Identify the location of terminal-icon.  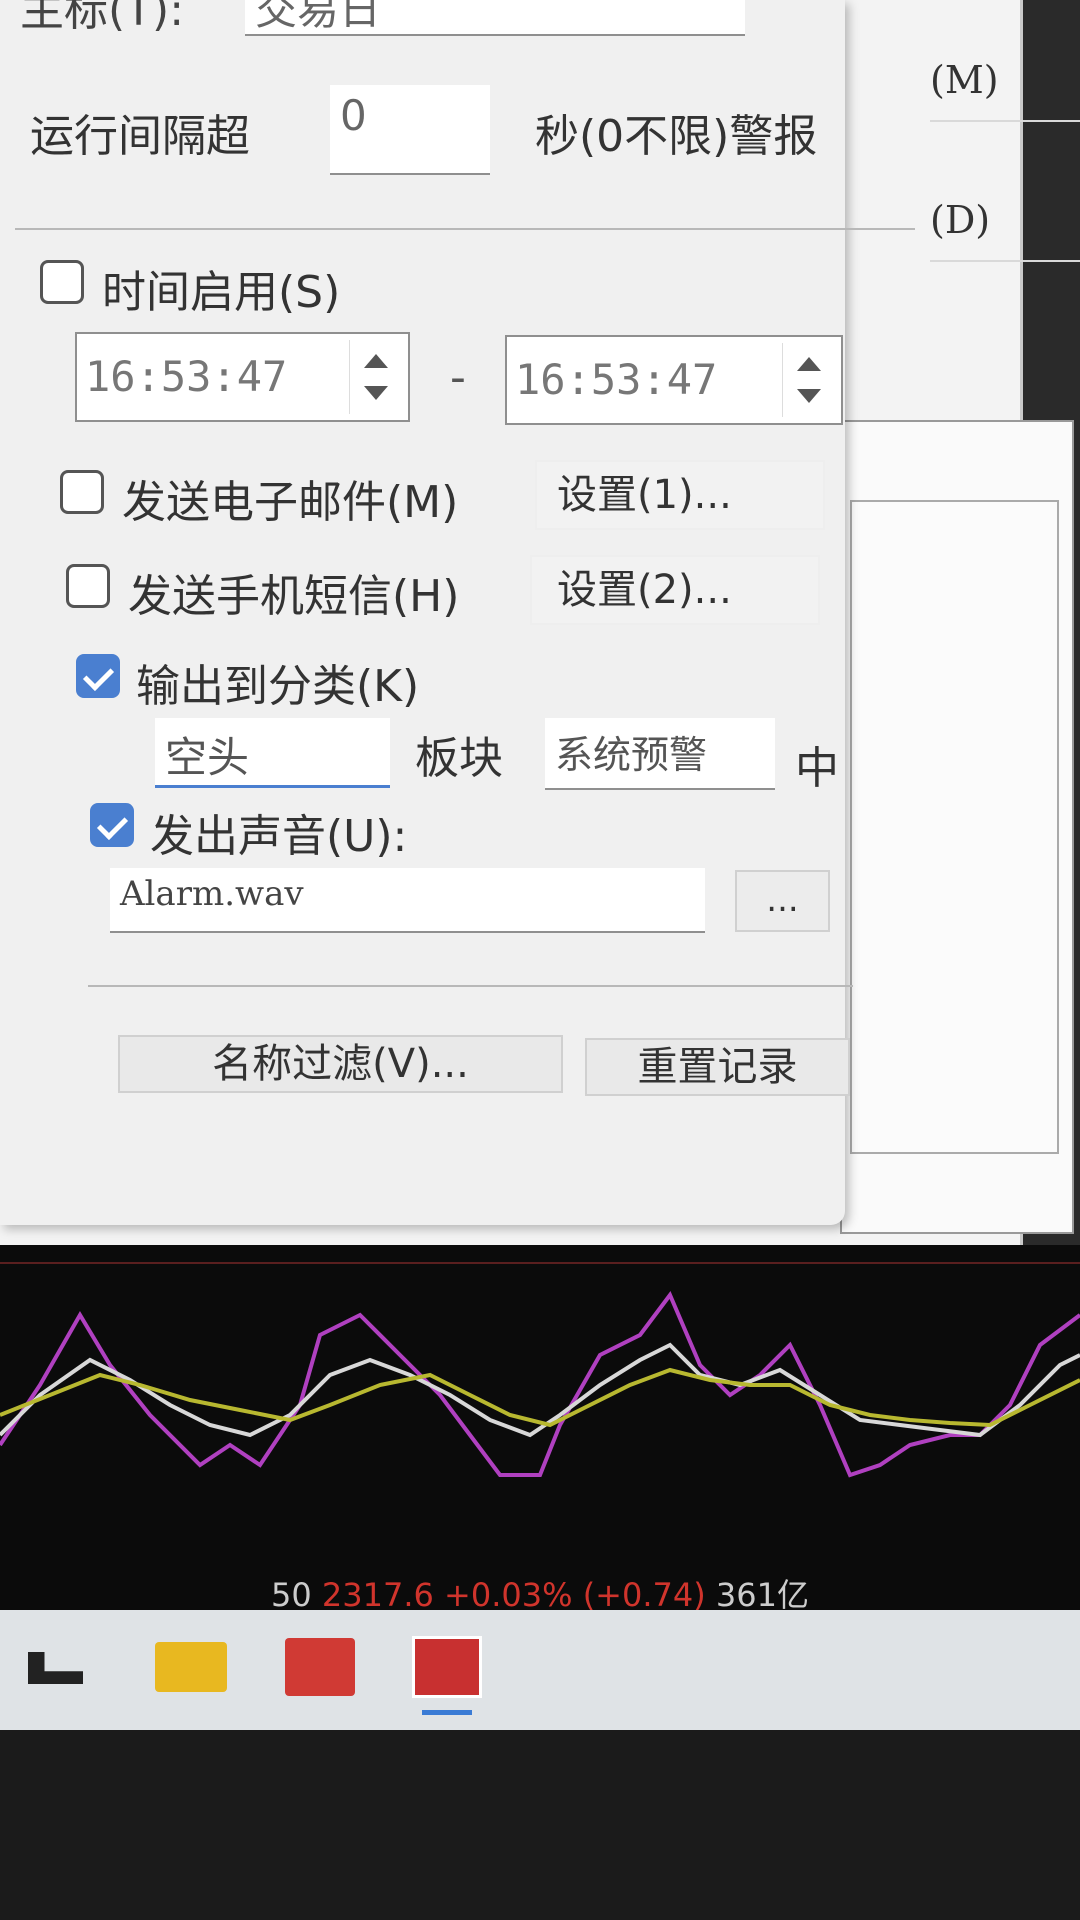
(55, 1668).